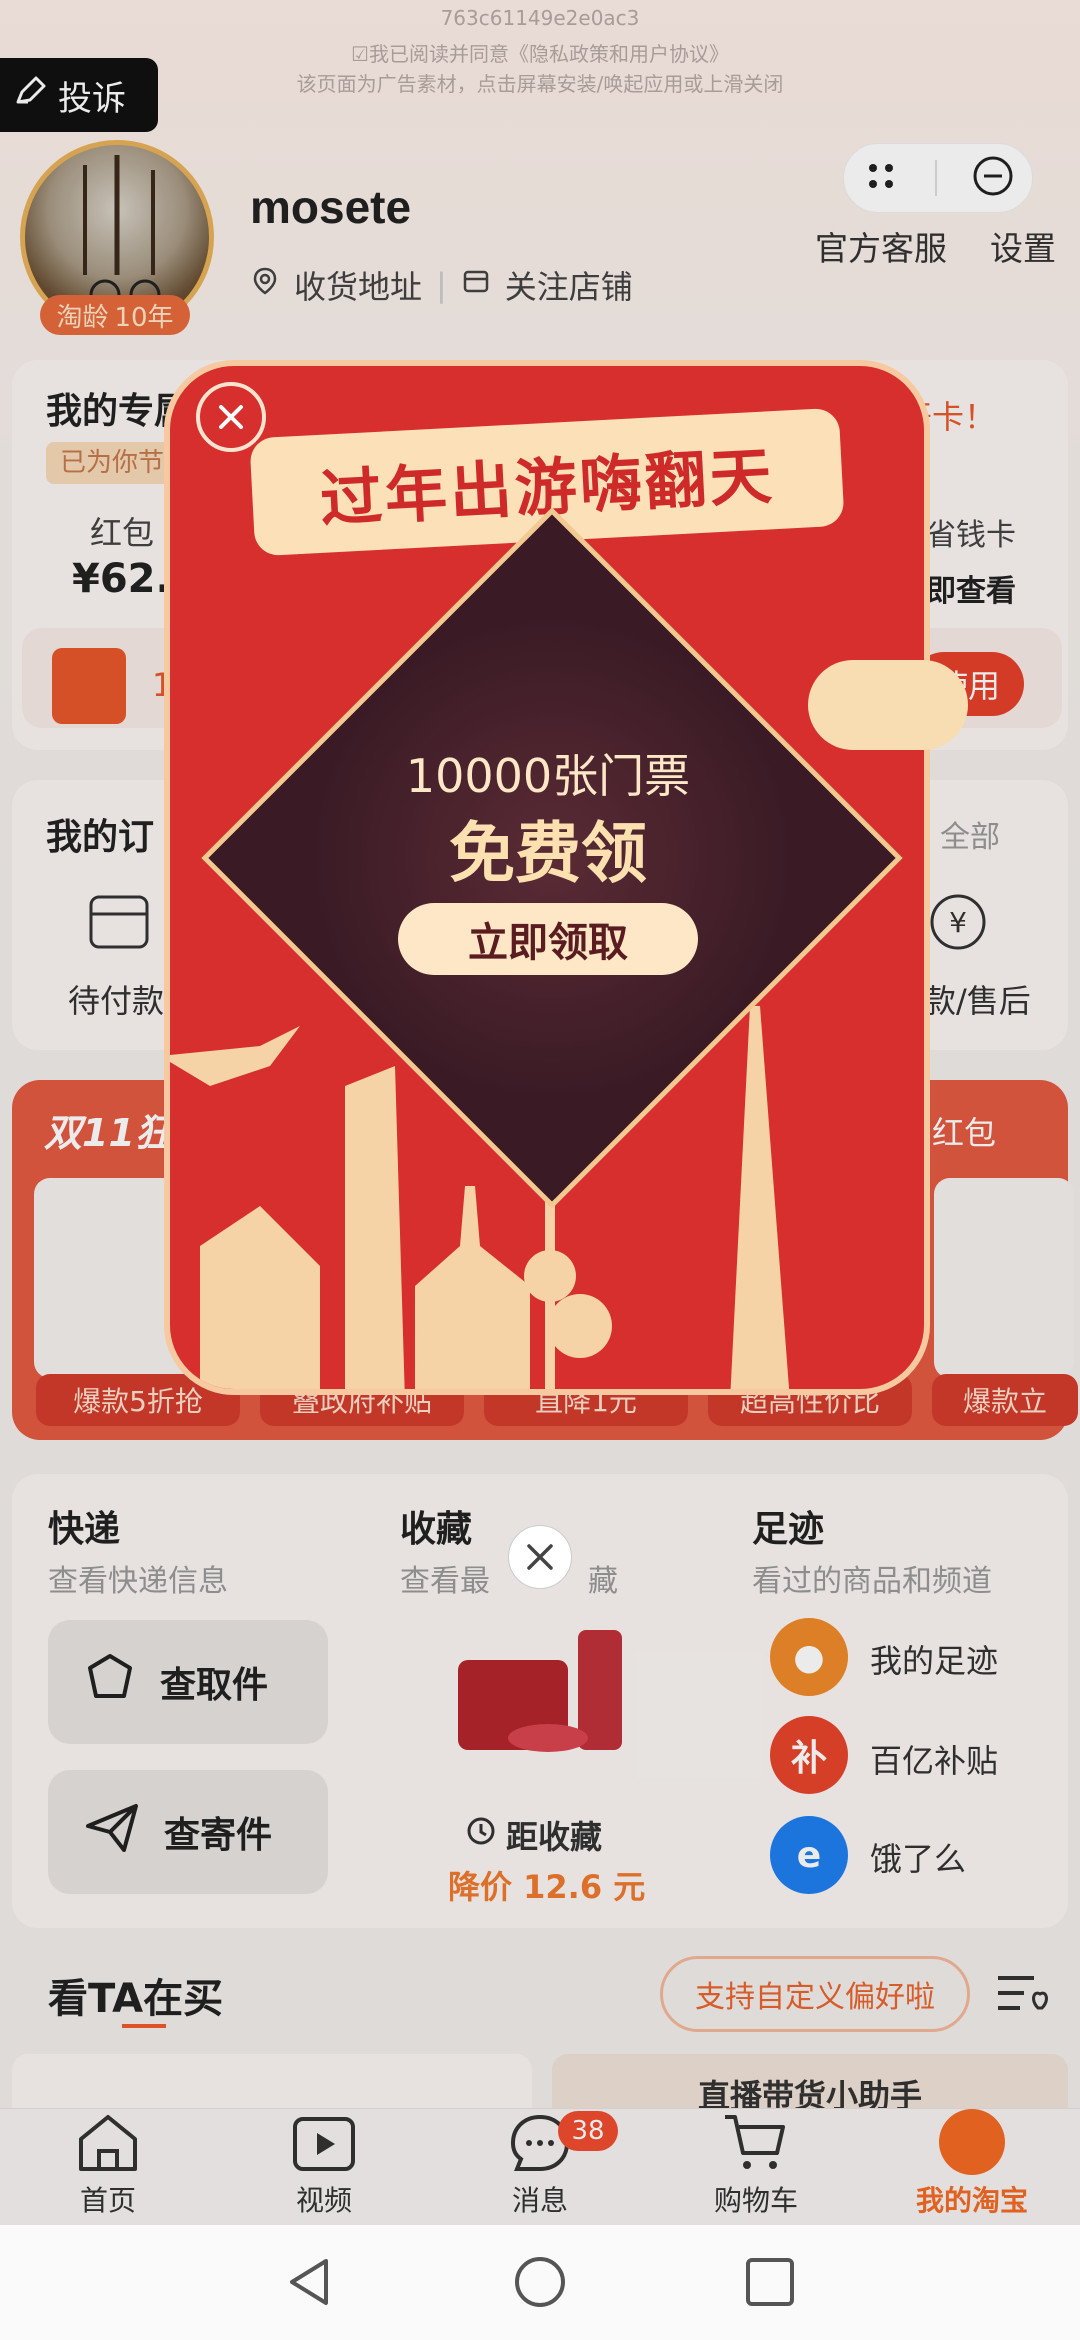  What do you see at coordinates (548, 939) in the screenshot?
I see `claim-now-button: 立即领取` at bounding box center [548, 939].